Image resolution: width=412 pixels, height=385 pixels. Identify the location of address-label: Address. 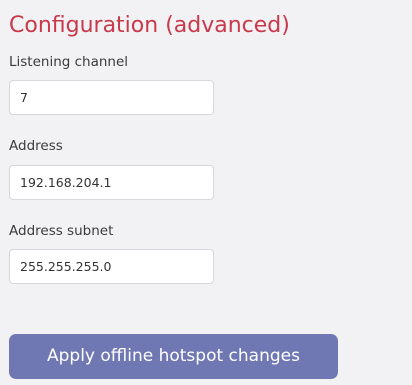
(36, 146).